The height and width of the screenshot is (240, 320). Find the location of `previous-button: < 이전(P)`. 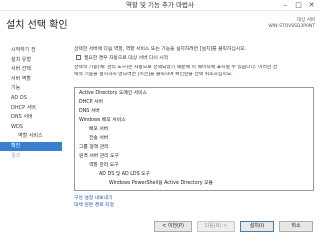

previous-button: < 이전(P) is located at coordinates (173, 226).